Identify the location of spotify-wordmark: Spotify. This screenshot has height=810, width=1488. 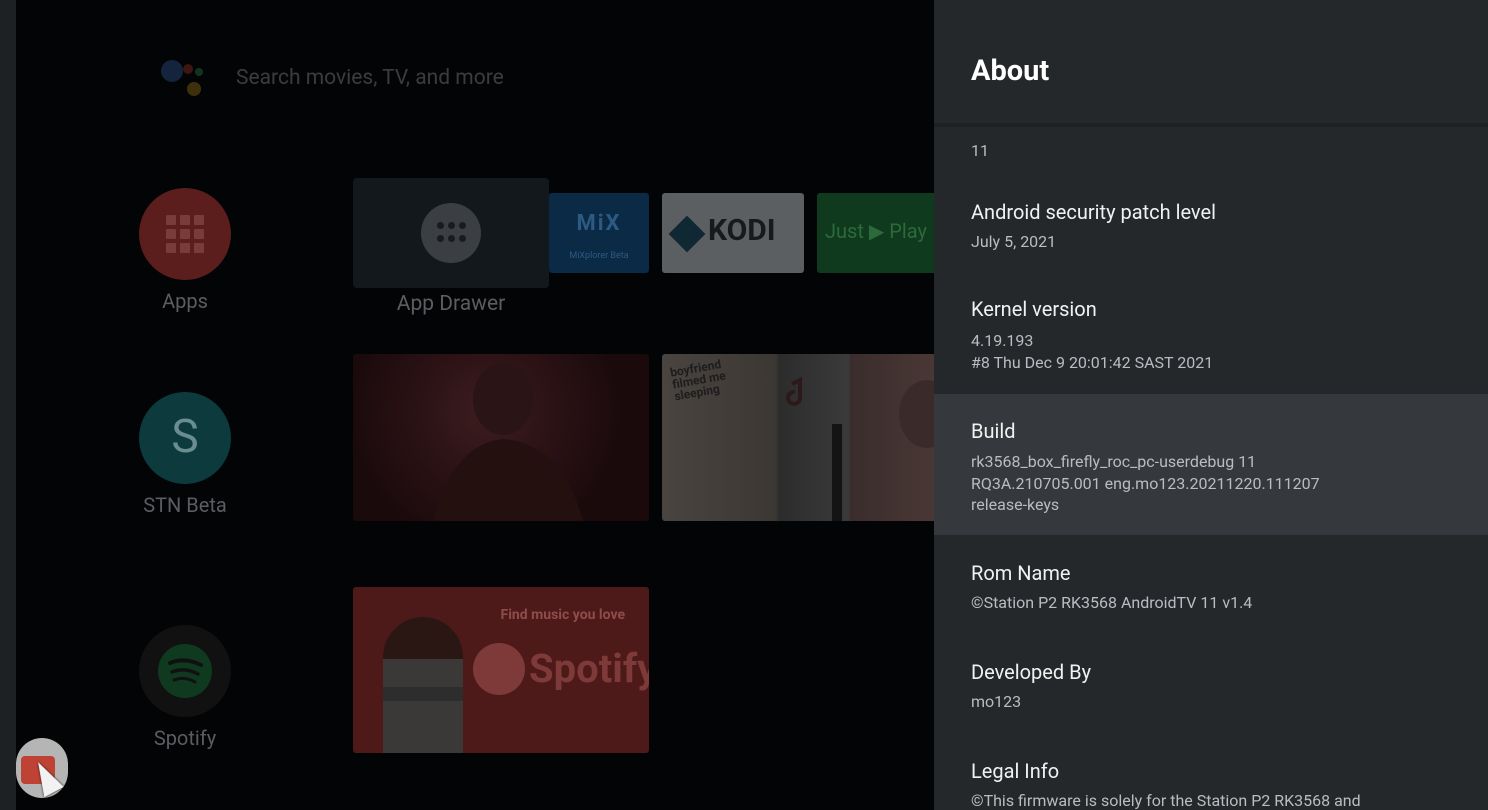
(589, 668).